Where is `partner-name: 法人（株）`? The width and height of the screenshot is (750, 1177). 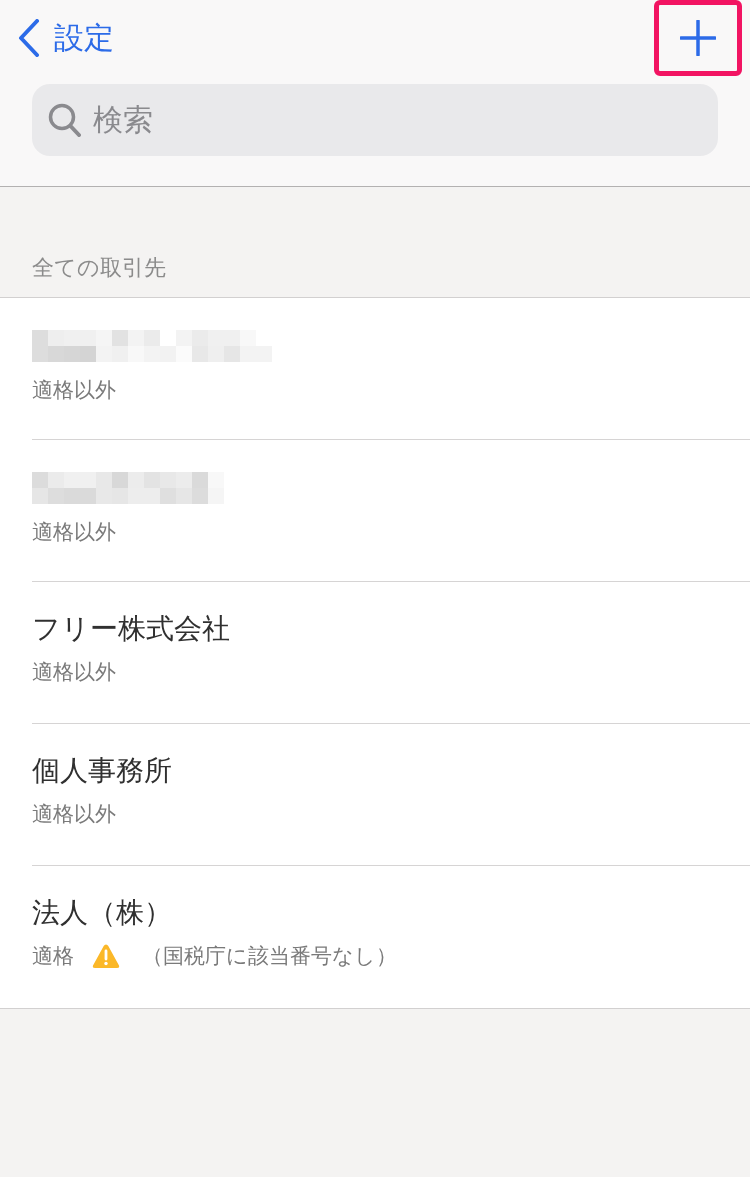
partner-name: 法人（株） is located at coordinates (102, 913).